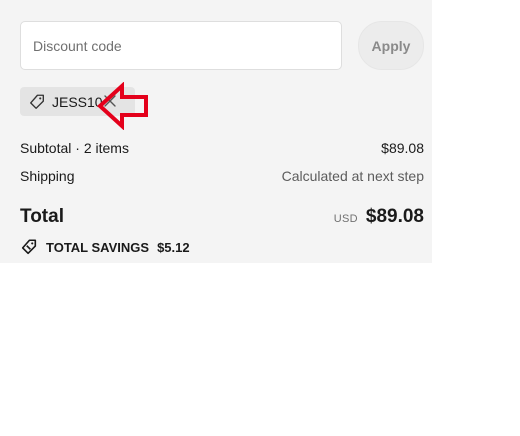 The image size is (520, 436). I want to click on subtotal-label: Subtotal · 2 items, so click(74, 148).